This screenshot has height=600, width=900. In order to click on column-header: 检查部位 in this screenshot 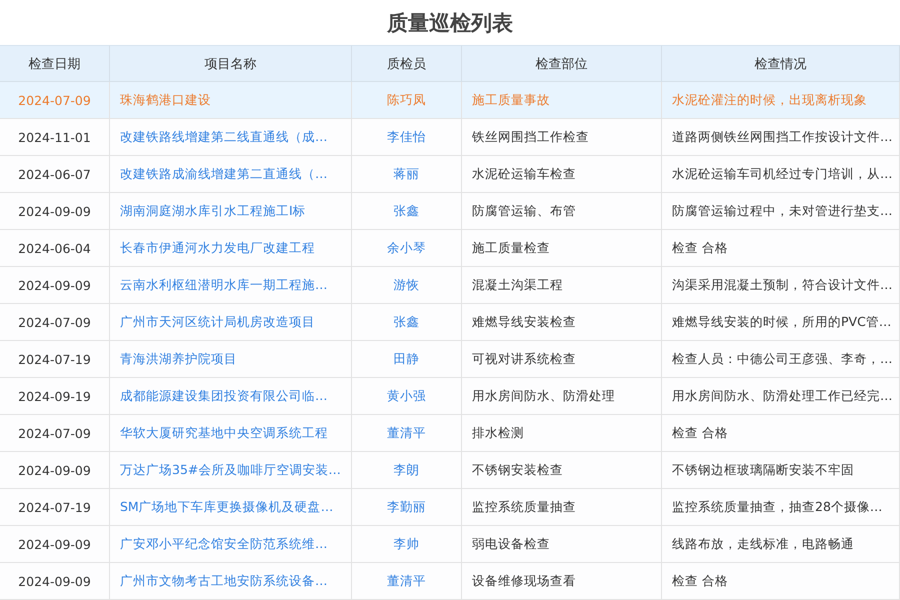, I will do `click(562, 63)`.